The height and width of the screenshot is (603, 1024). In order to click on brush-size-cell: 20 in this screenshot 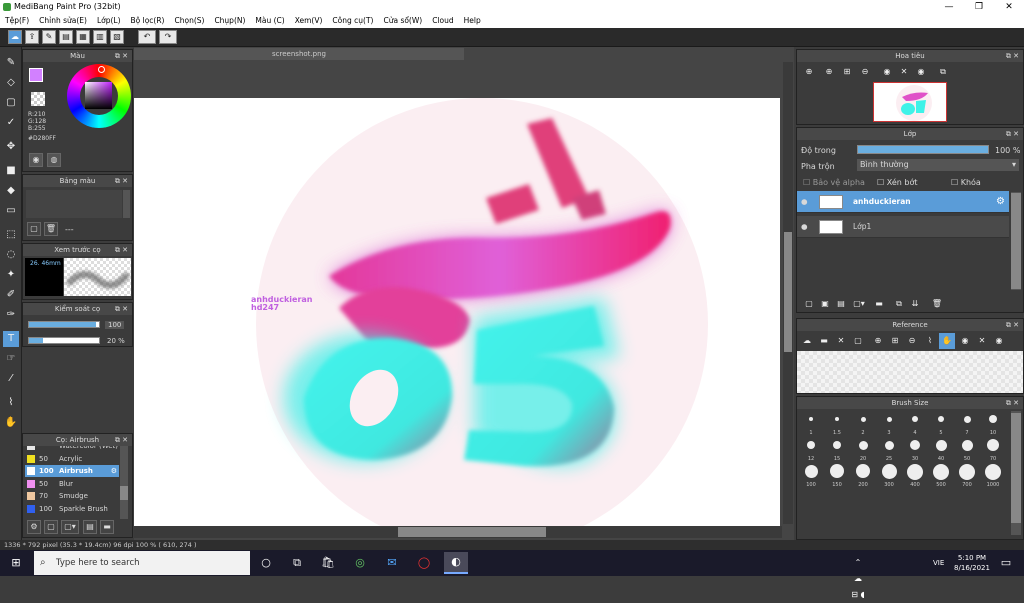, I will do `click(863, 449)`.